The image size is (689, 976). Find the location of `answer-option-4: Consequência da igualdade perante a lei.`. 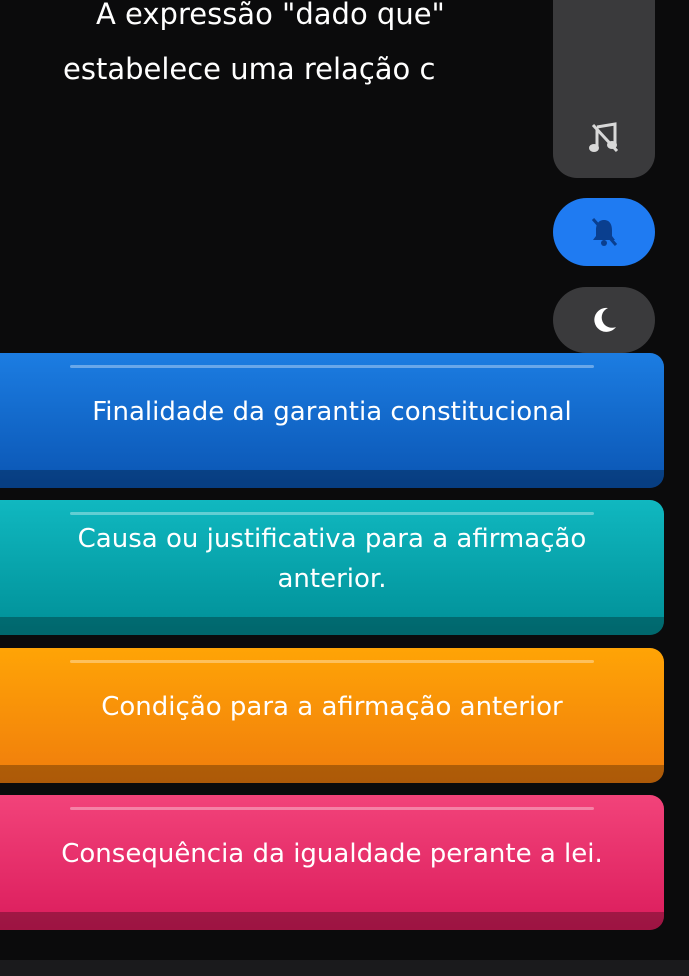

answer-option-4: Consequência da igualdade perante a lei. is located at coordinates (332, 862).